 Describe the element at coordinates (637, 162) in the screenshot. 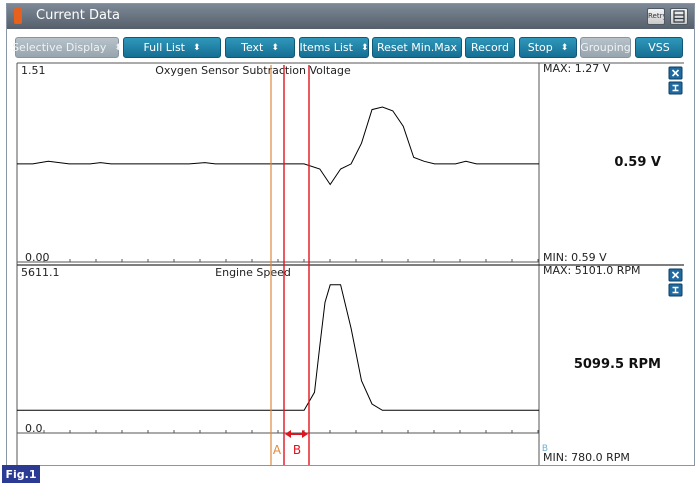

I see `o2-current-value: 0.59 V` at that location.